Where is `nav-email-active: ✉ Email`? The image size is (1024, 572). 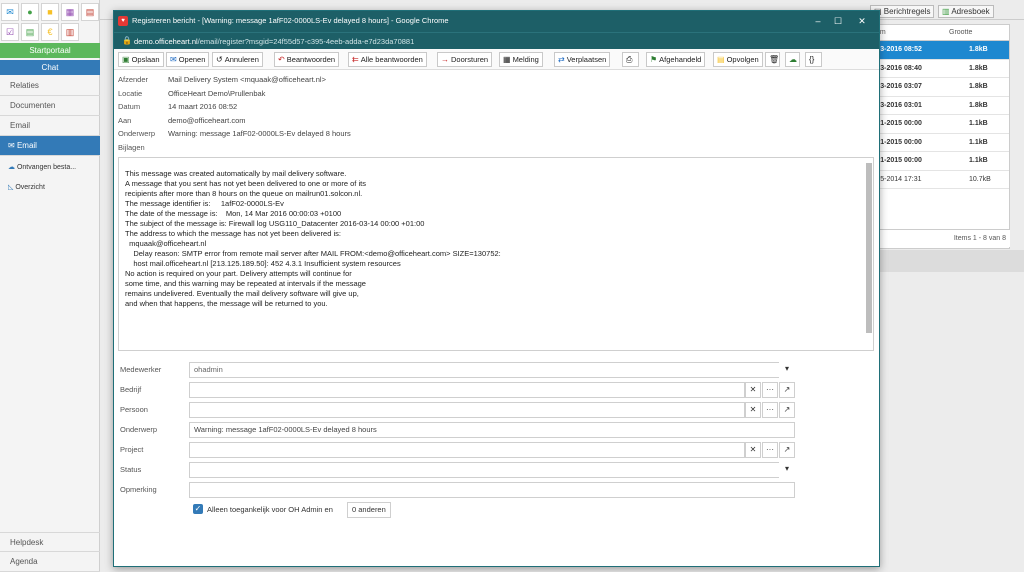 nav-email-active: ✉ Email is located at coordinates (50, 146).